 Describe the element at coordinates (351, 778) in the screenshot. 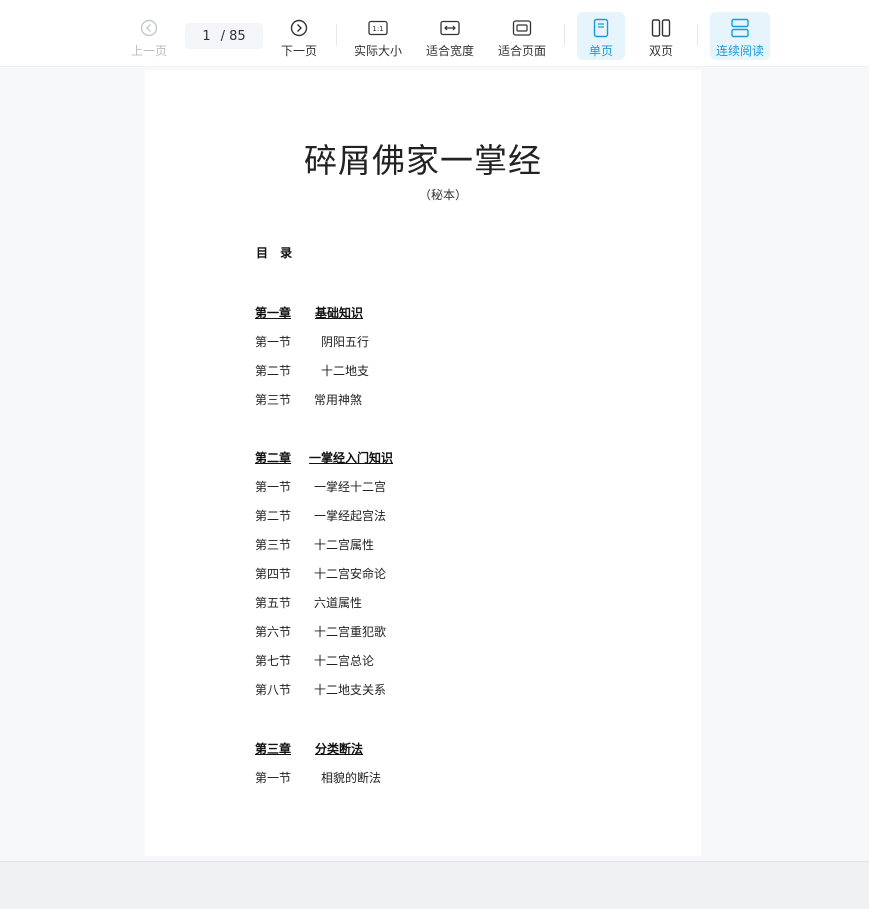

I see `section-title: 相貌的断法` at that location.